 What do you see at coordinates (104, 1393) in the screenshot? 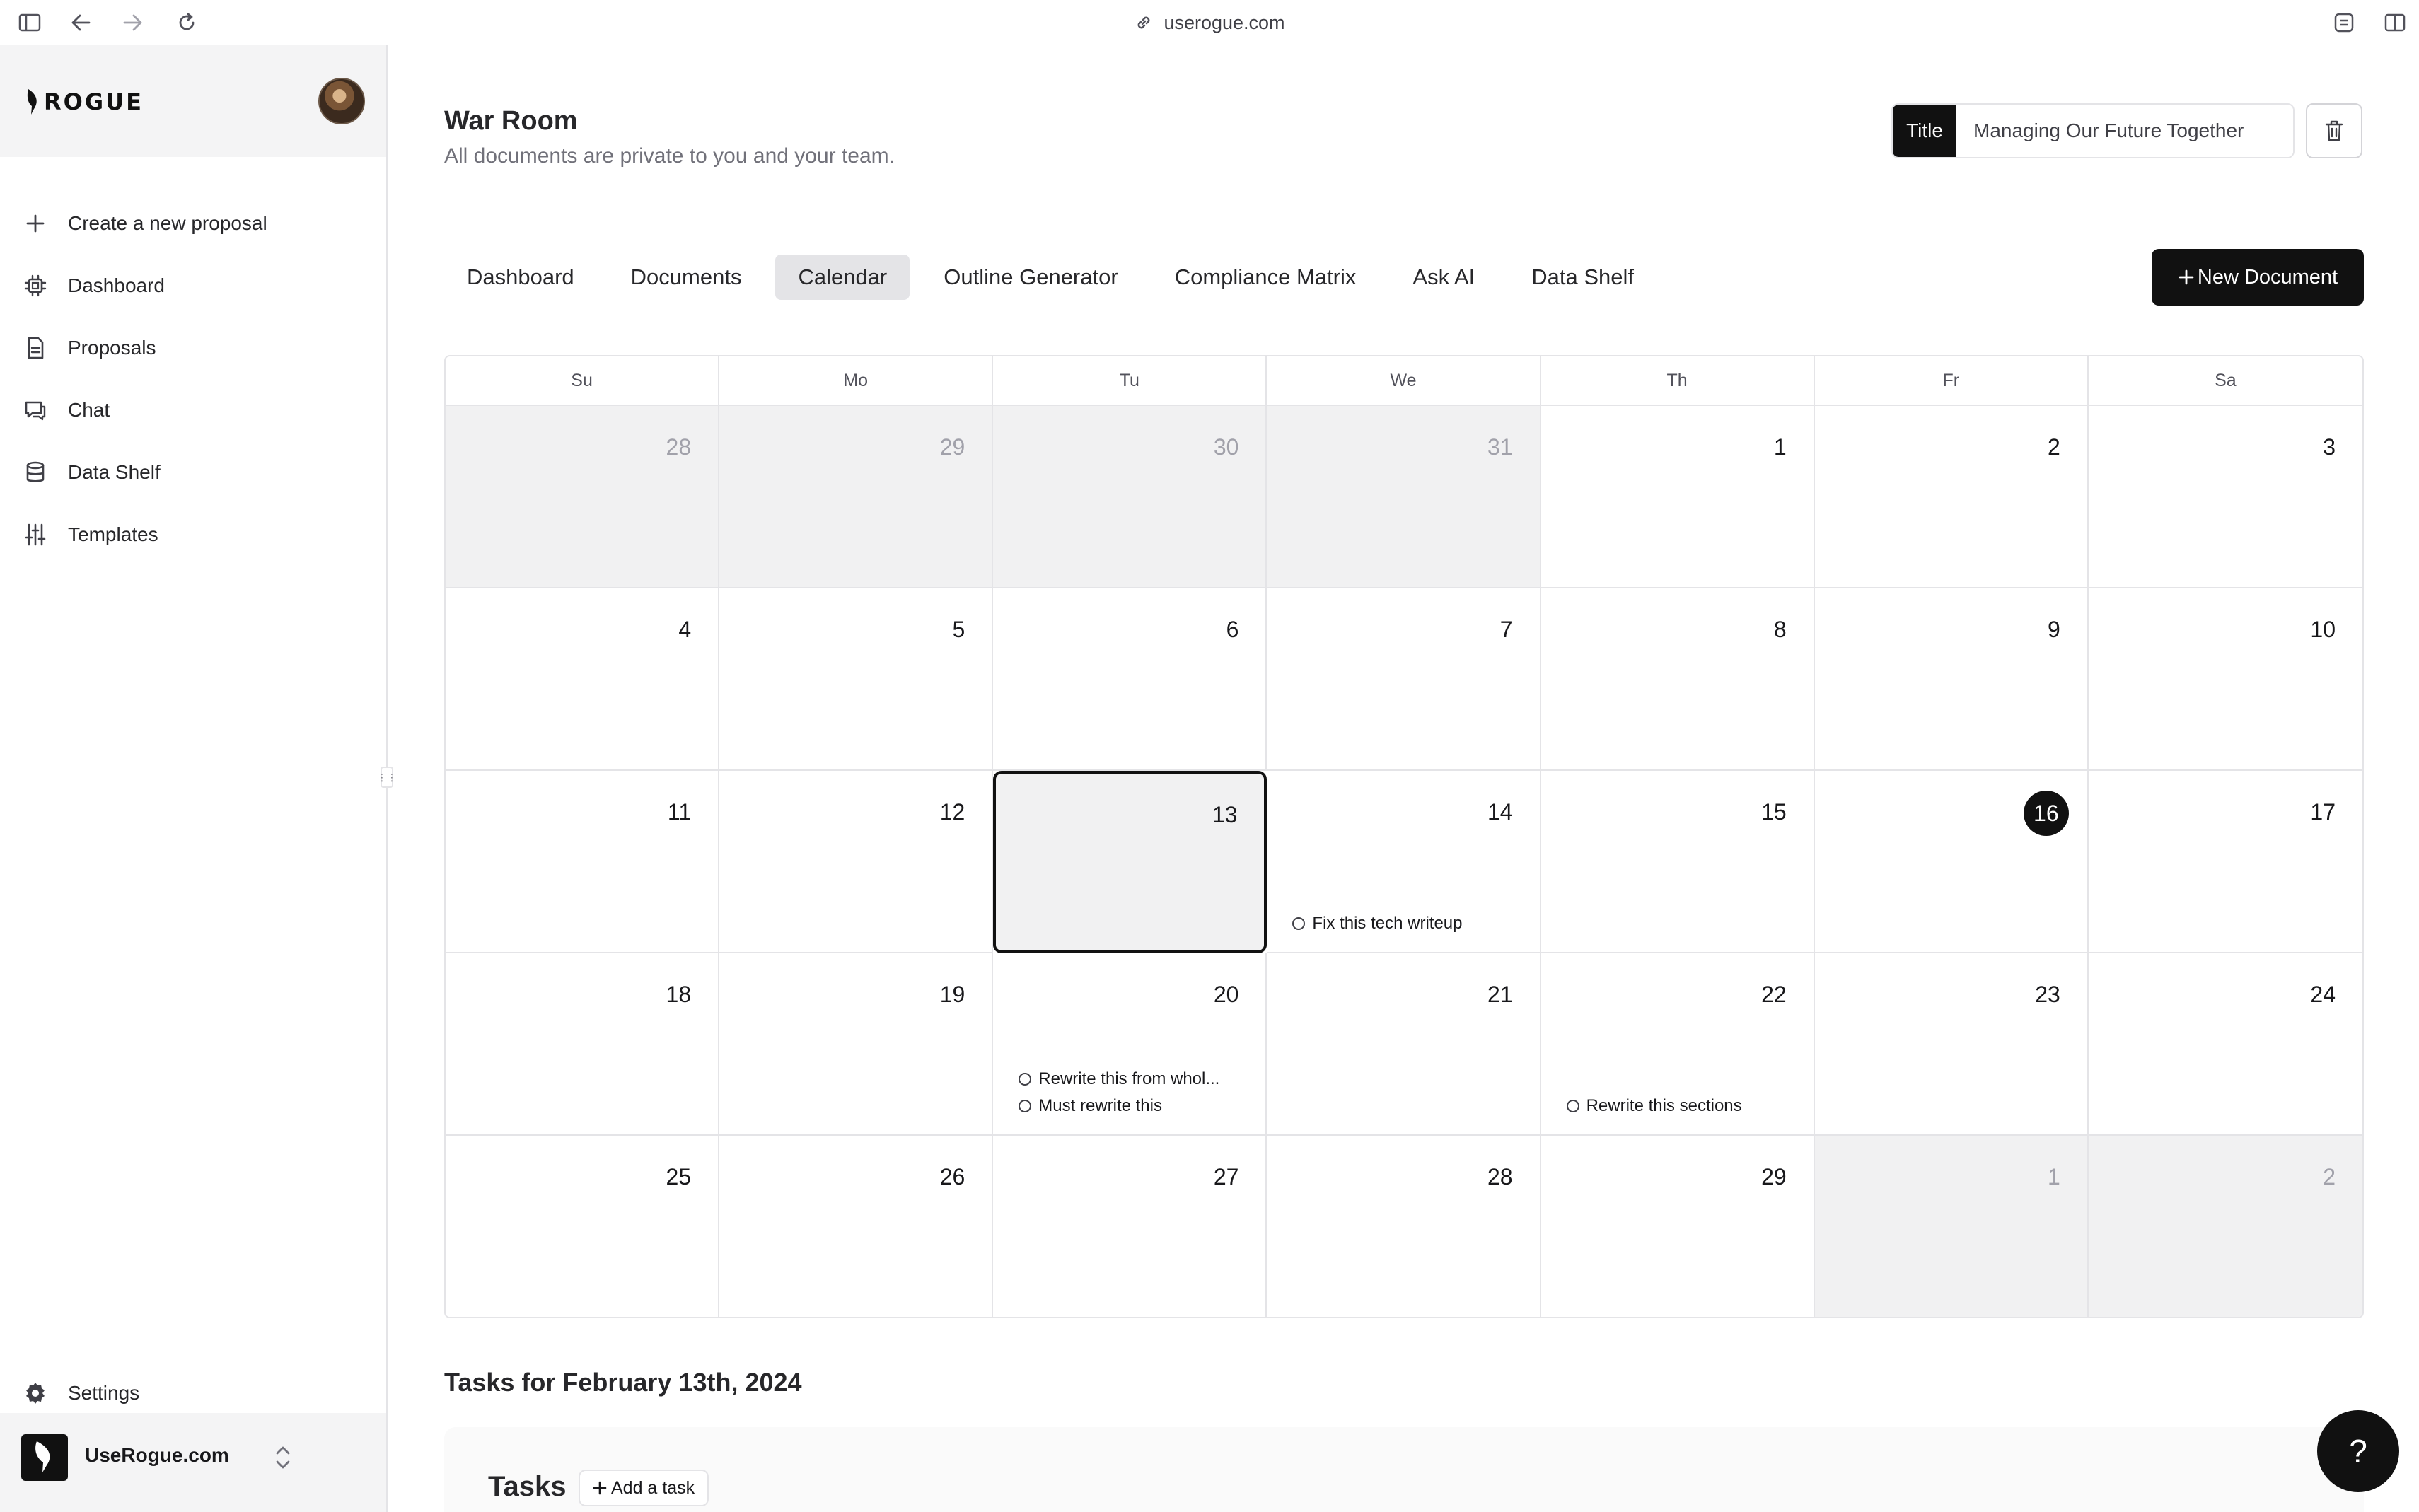
I see `settings-label: Settings` at bounding box center [104, 1393].